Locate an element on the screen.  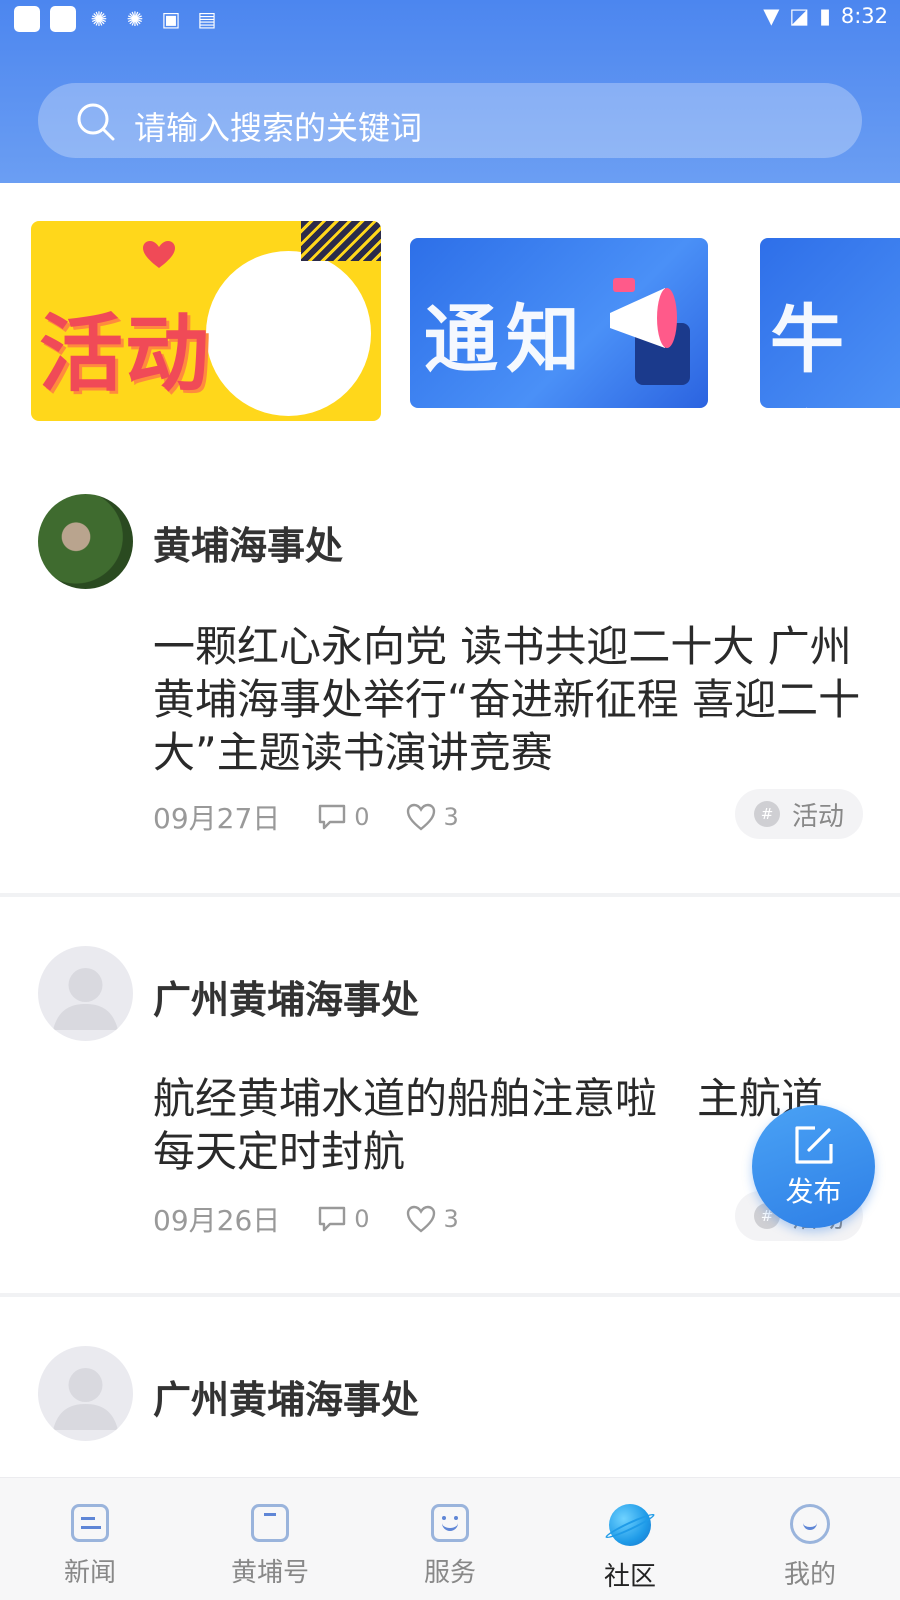
header: ✺ ✺ ▣ ▤ ▼ ◪ ▮ 8:32 请输入搜索的关键词 is located at coordinates (450, 91).